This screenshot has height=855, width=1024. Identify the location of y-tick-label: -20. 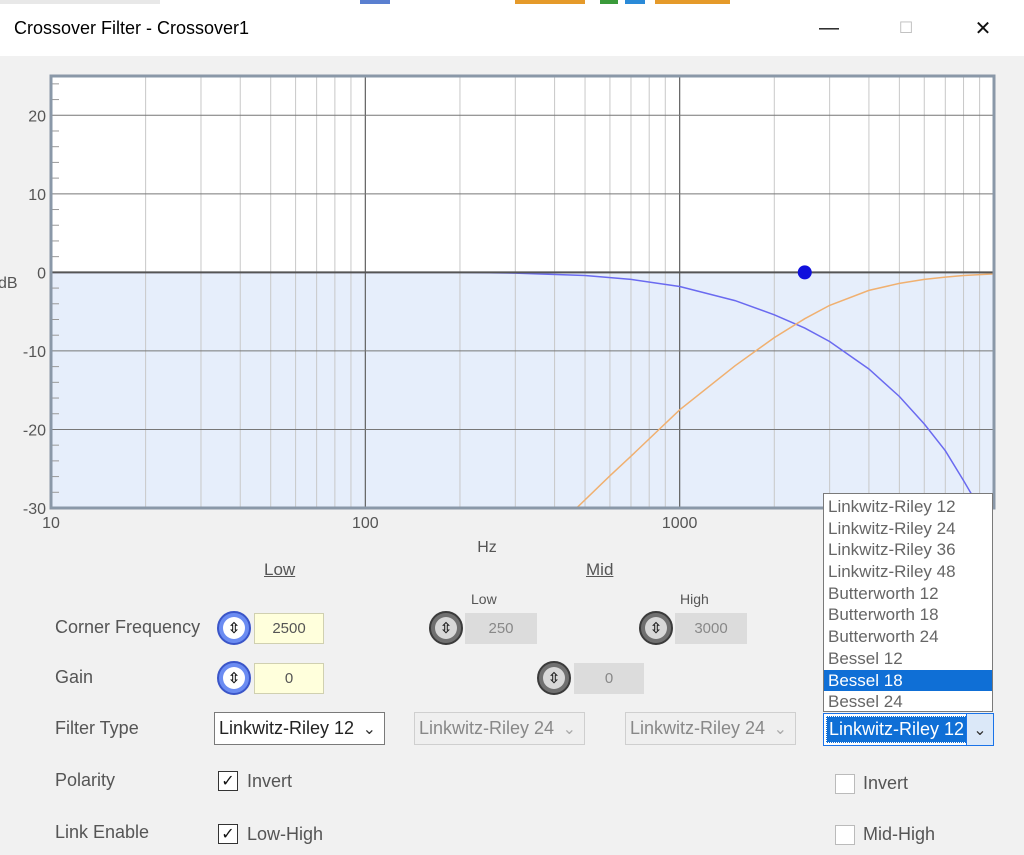
(34, 430).